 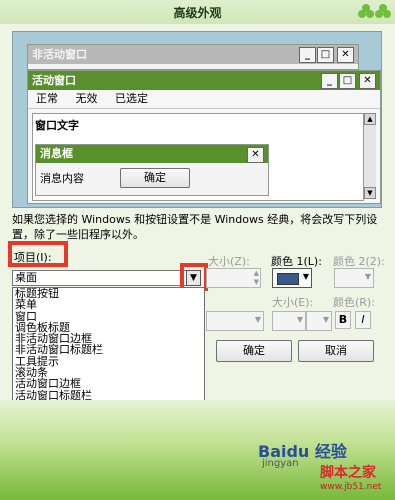 What do you see at coordinates (57, 125) in the screenshot?
I see `window-text: 窗口文字` at bounding box center [57, 125].